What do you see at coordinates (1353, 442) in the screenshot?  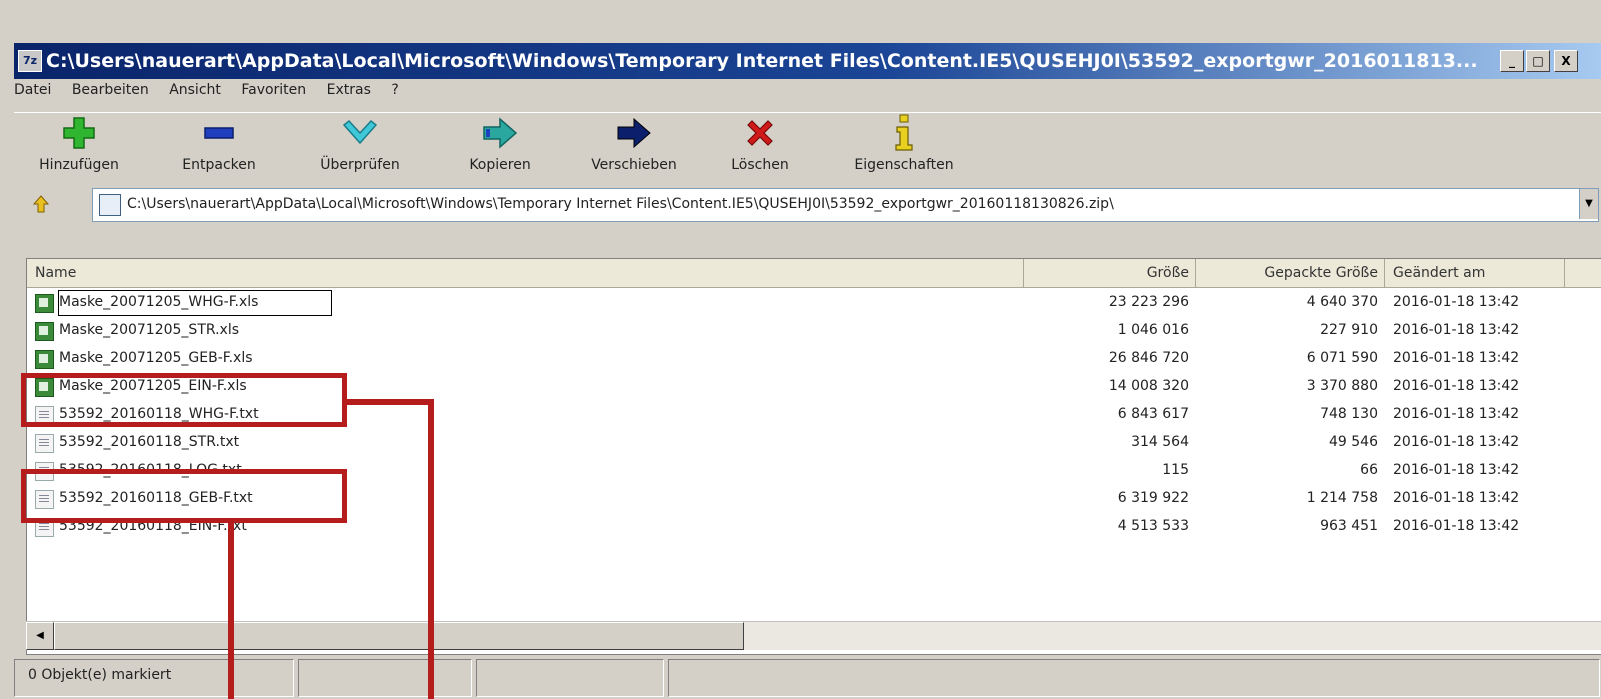 I see `file-packed-size: 49 546` at bounding box center [1353, 442].